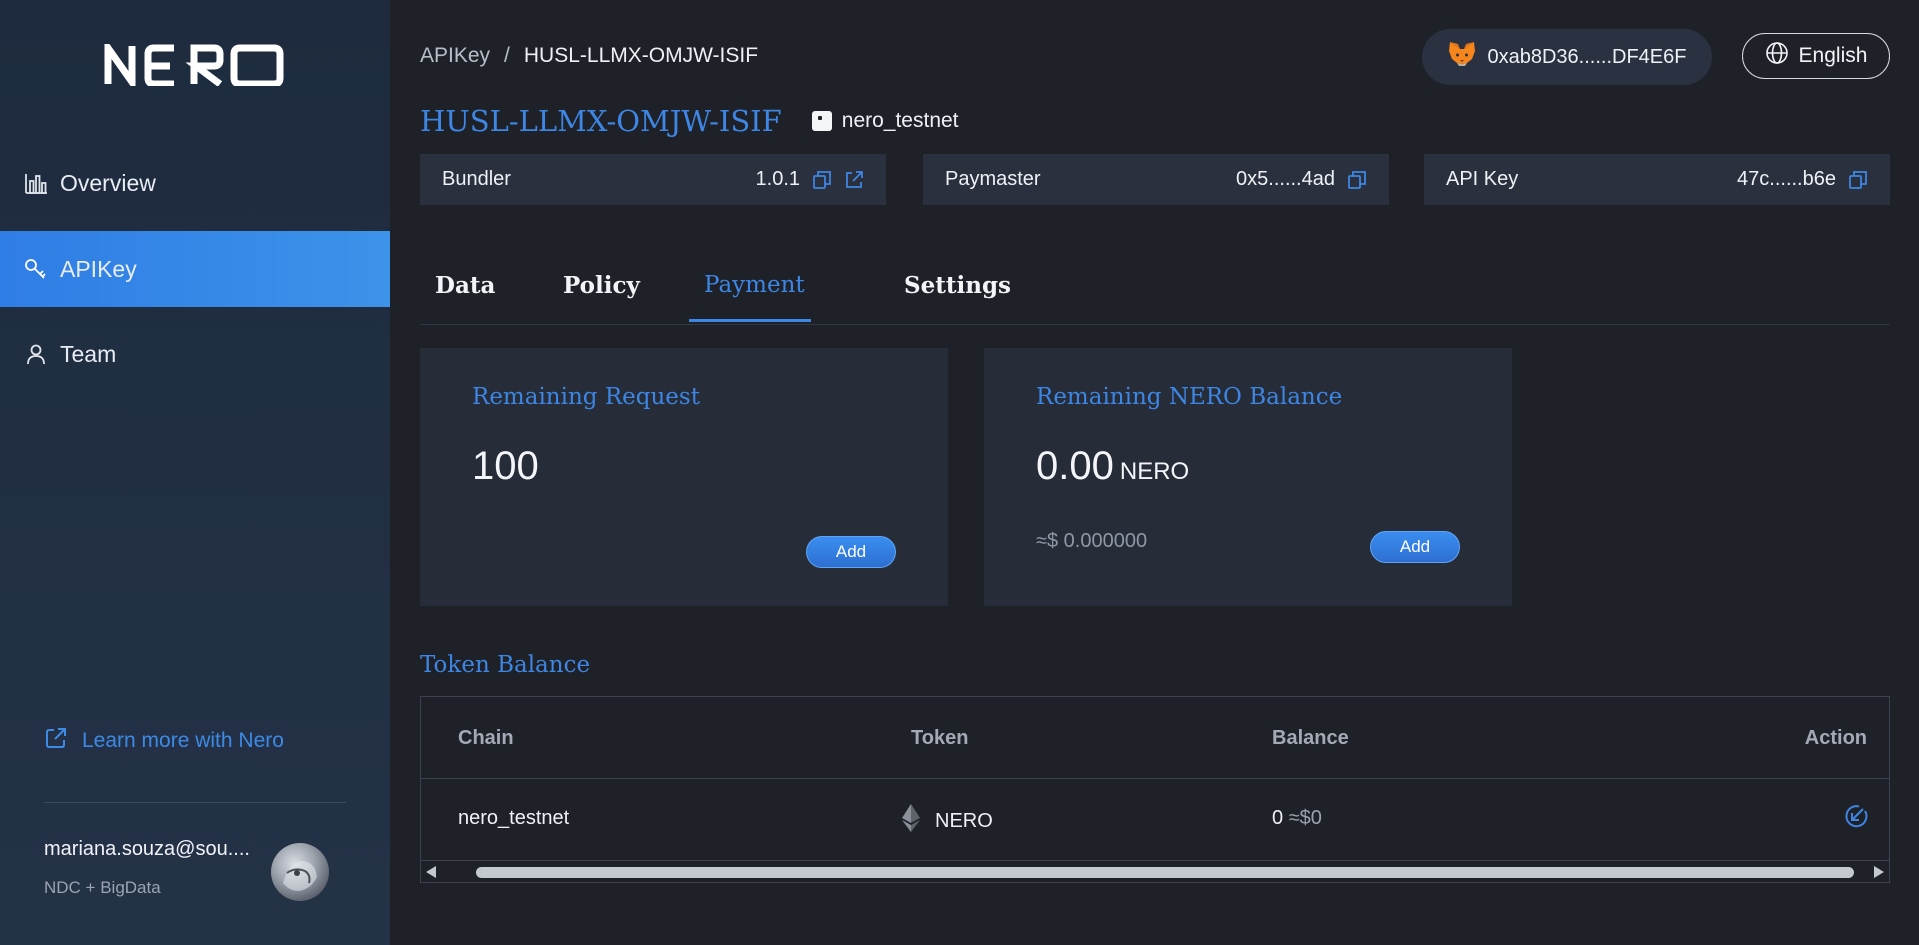 The image size is (1919, 945). Describe the element at coordinates (88, 353) in the screenshot. I see `sidebar-item-label: Team` at that location.